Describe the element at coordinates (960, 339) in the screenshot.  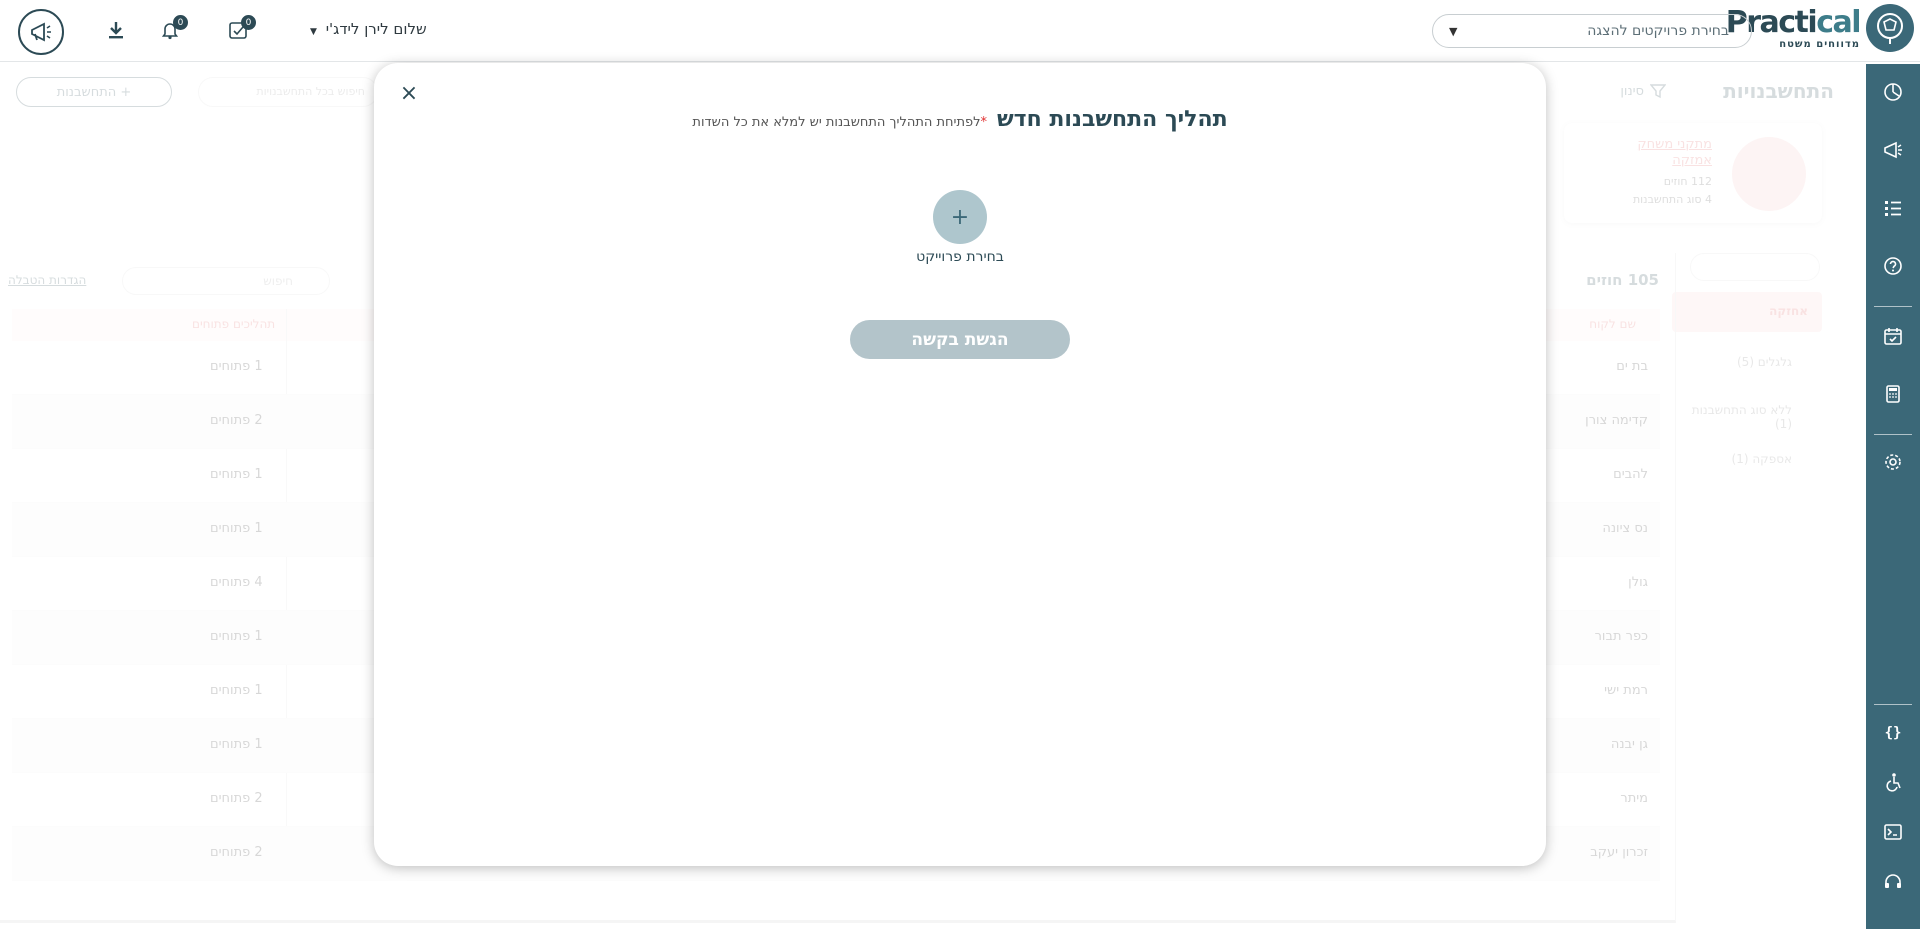
I see `submit-request-button: הגשת בקשה` at that location.